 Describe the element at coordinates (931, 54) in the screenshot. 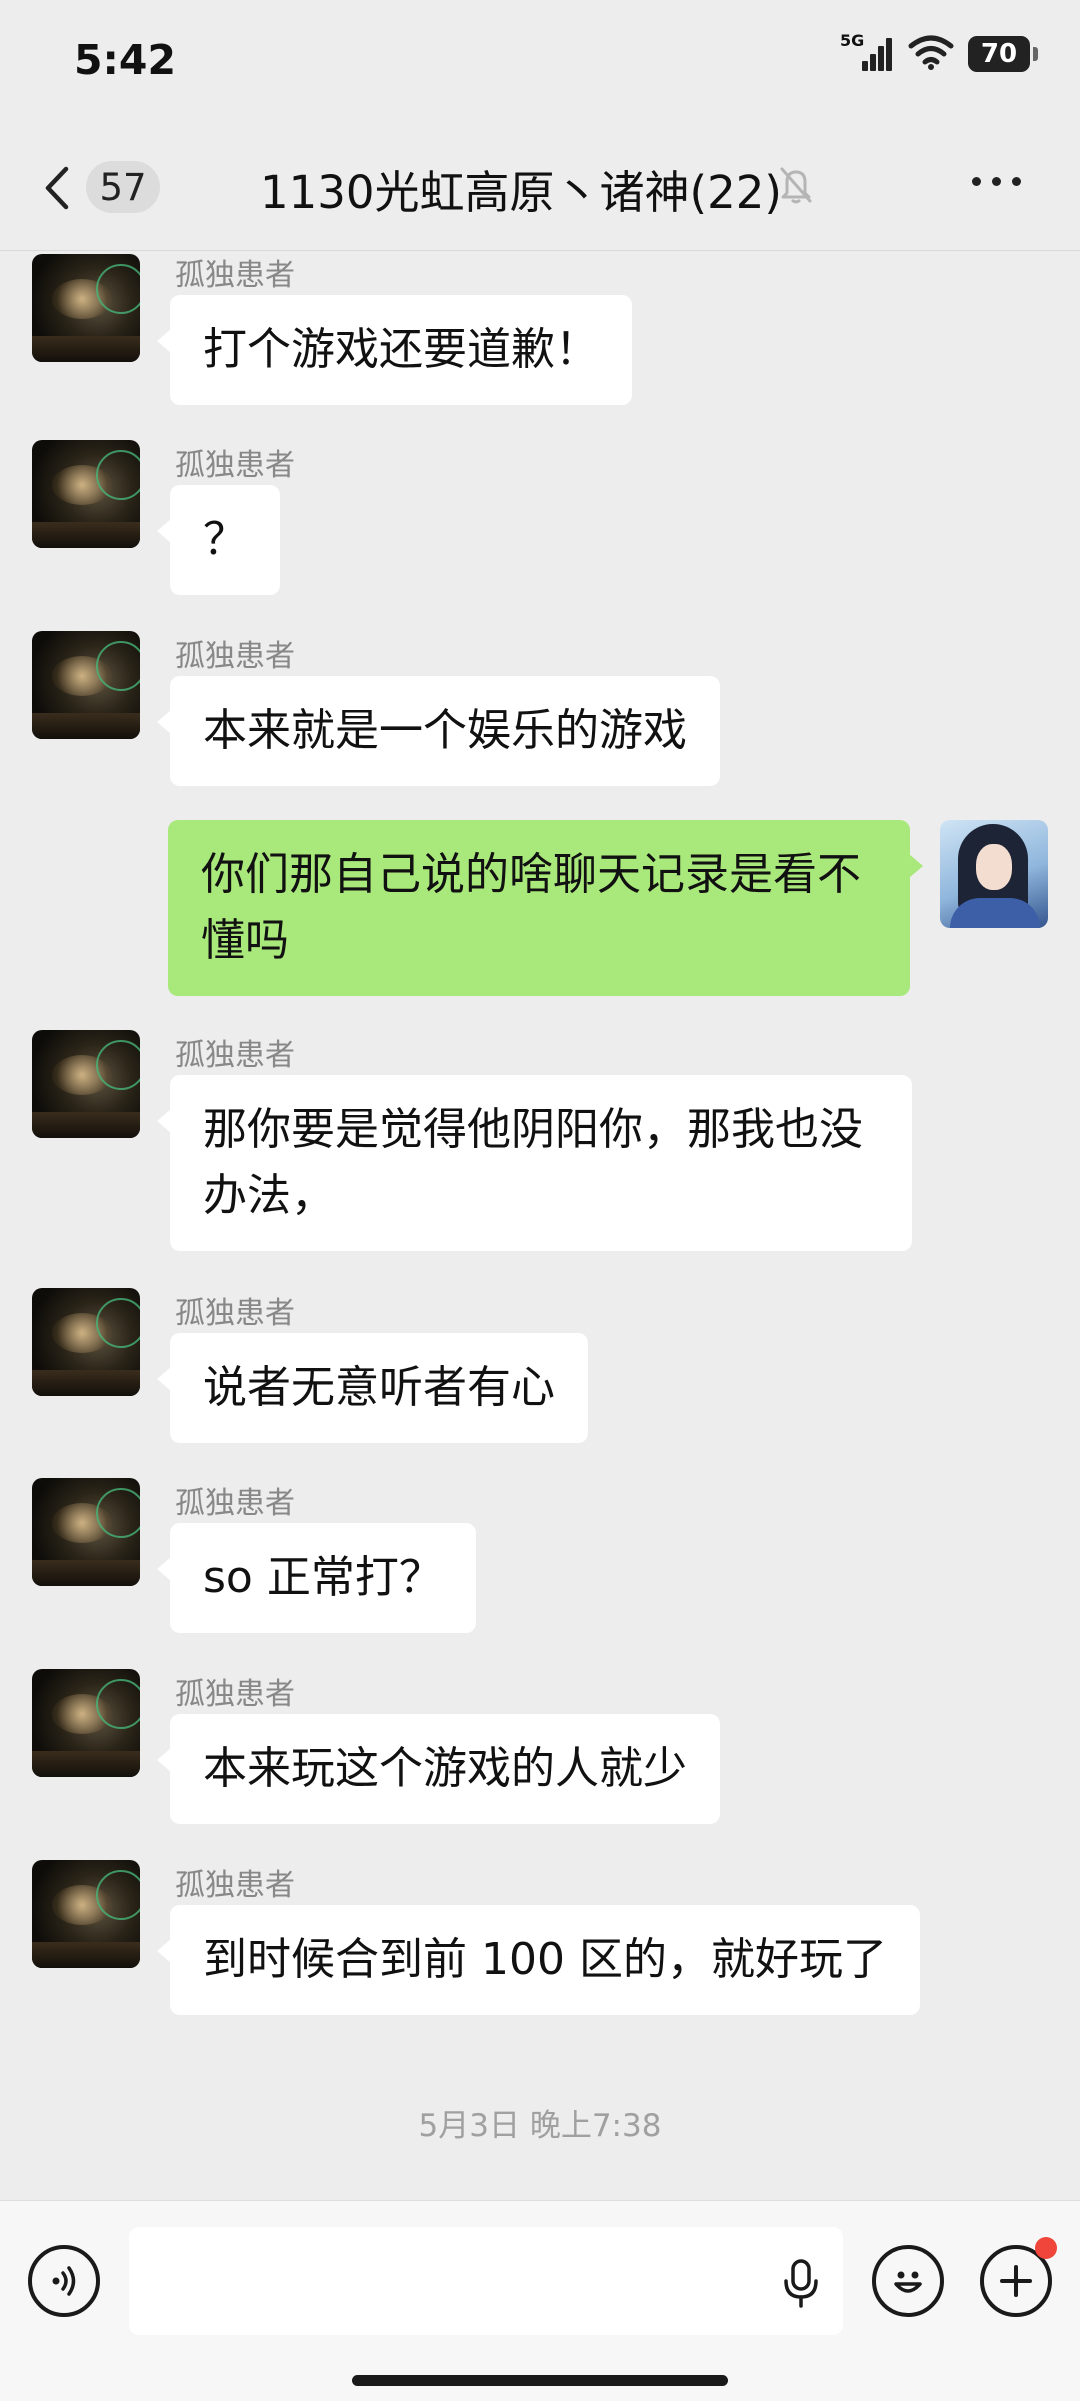

I see `wifi-icon` at that location.